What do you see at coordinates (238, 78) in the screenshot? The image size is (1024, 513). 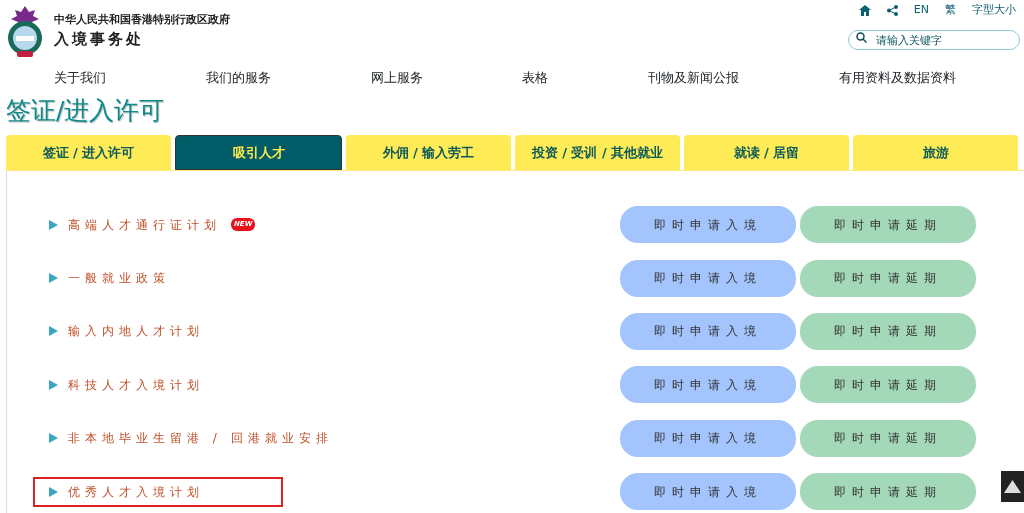 I see `nav-link-item: 我们的服务` at bounding box center [238, 78].